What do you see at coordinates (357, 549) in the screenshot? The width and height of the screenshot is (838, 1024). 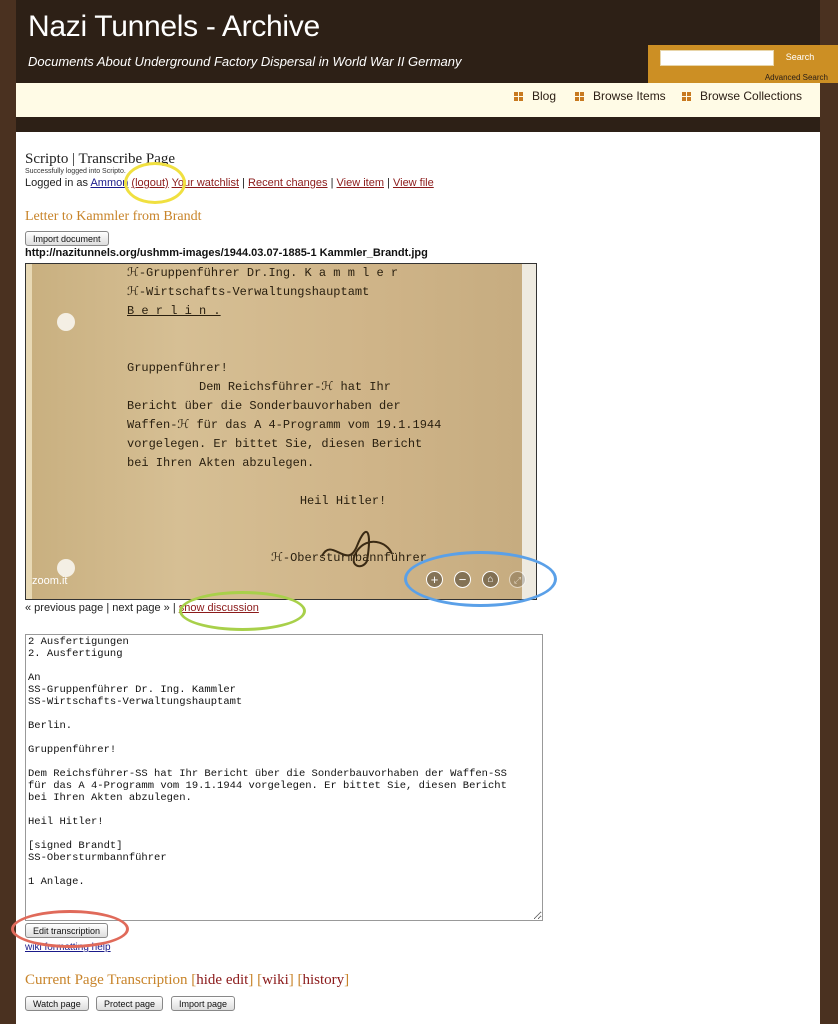 I see `signature-image` at bounding box center [357, 549].